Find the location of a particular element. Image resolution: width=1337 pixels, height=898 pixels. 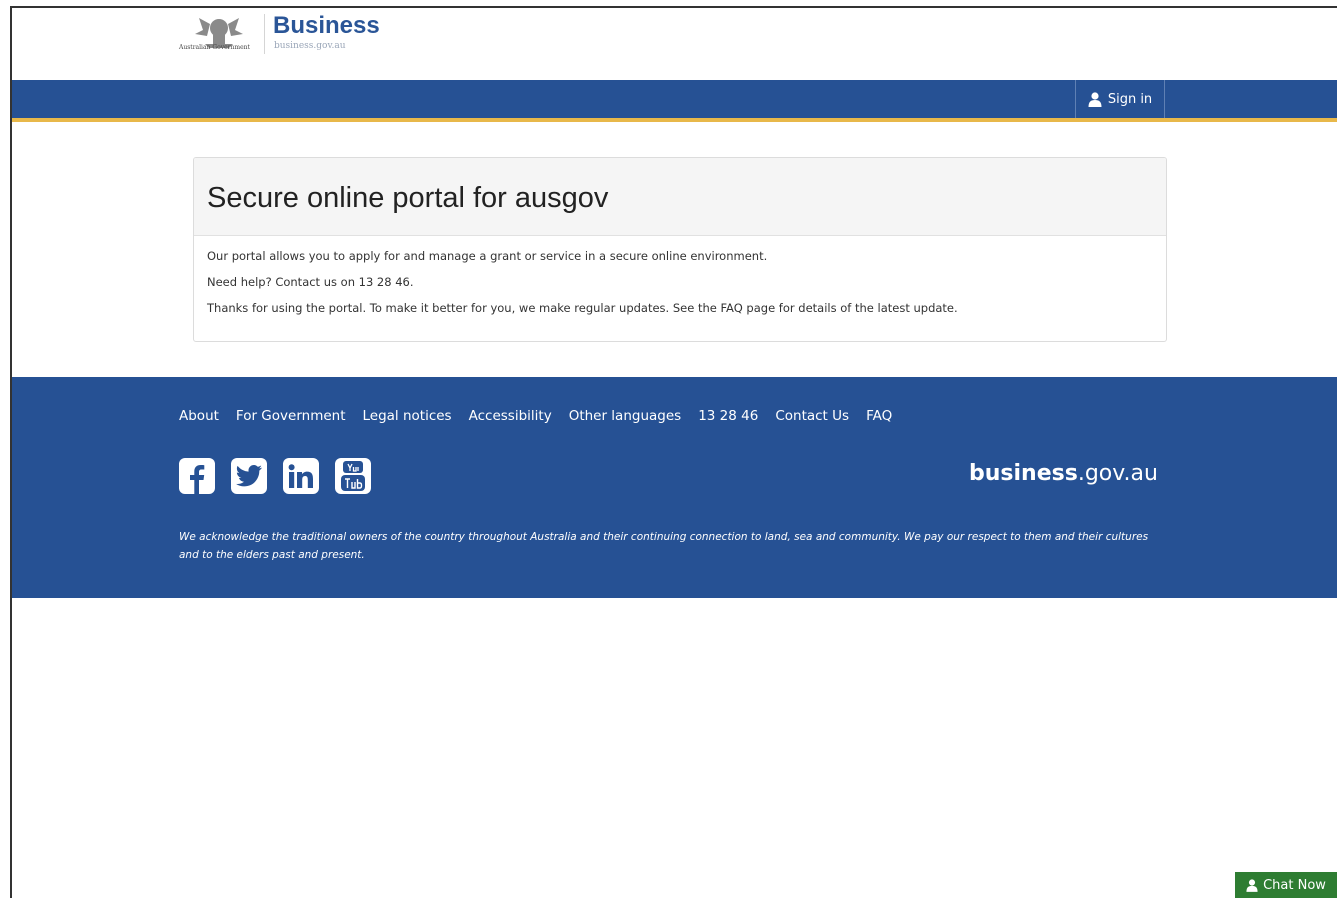

chat-now-label: Chat Now is located at coordinates (1294, 885).